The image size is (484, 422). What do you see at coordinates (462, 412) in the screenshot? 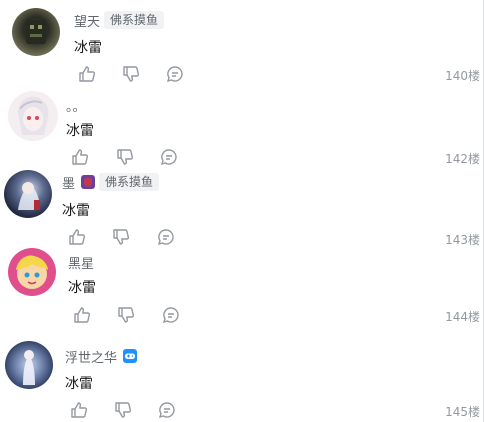
I see `floor-number: 145楼` at bounding box center [462, 412].